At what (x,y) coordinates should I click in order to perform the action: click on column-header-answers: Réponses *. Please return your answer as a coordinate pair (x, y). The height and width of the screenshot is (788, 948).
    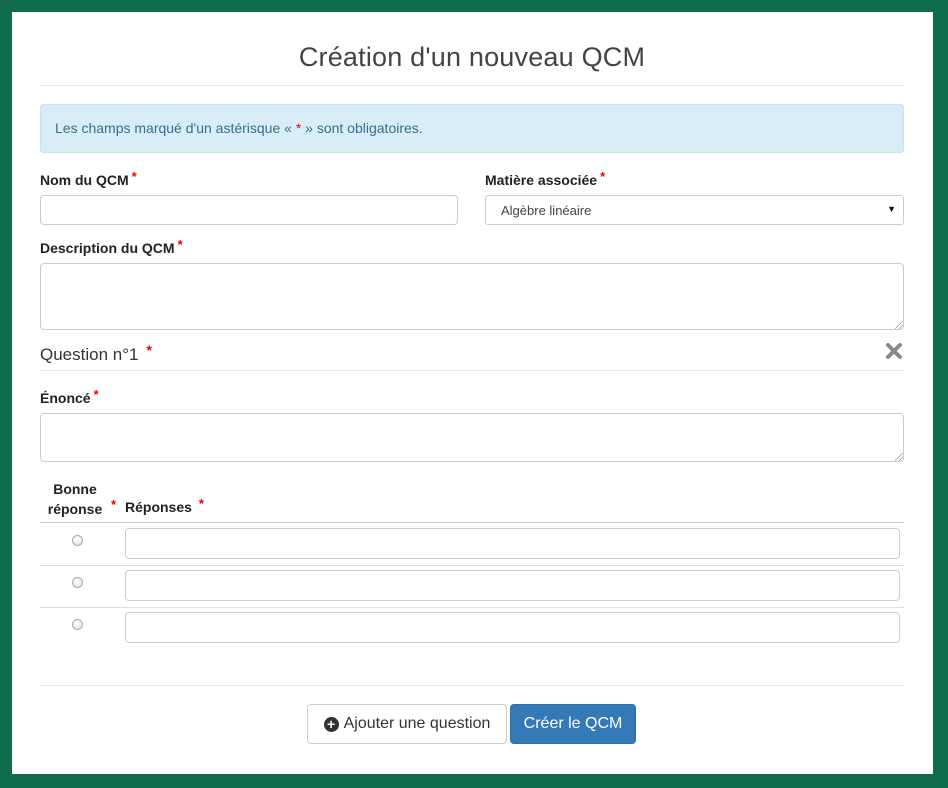
    Looking at the image, I should click on (164, 505).